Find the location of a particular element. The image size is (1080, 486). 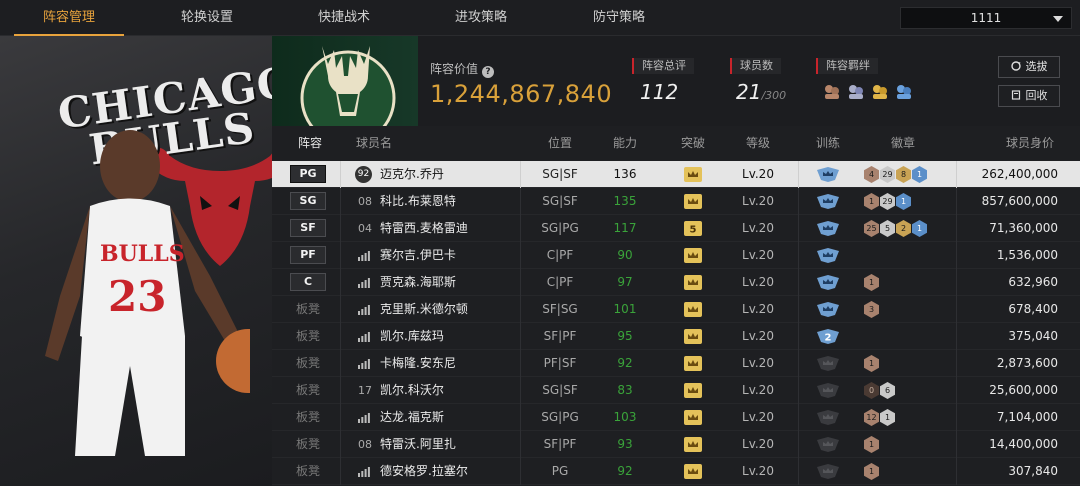

table-row: 板凳 凯尔.库兹玛 SF|PF 95 Lv.20 2 375,040 is located at coordinates (676, 336).